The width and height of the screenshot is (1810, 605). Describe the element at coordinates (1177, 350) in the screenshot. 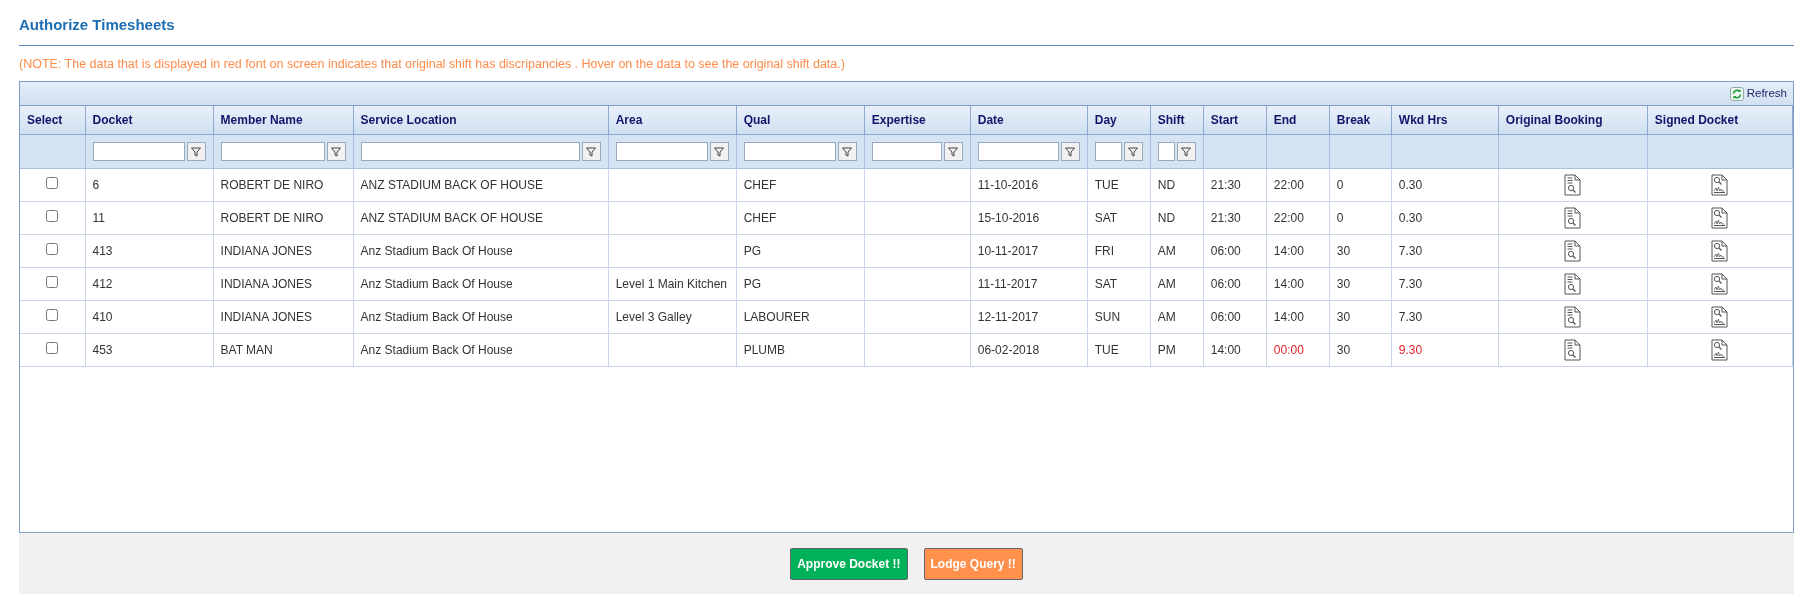

I see `table-cell: PM` at that location.